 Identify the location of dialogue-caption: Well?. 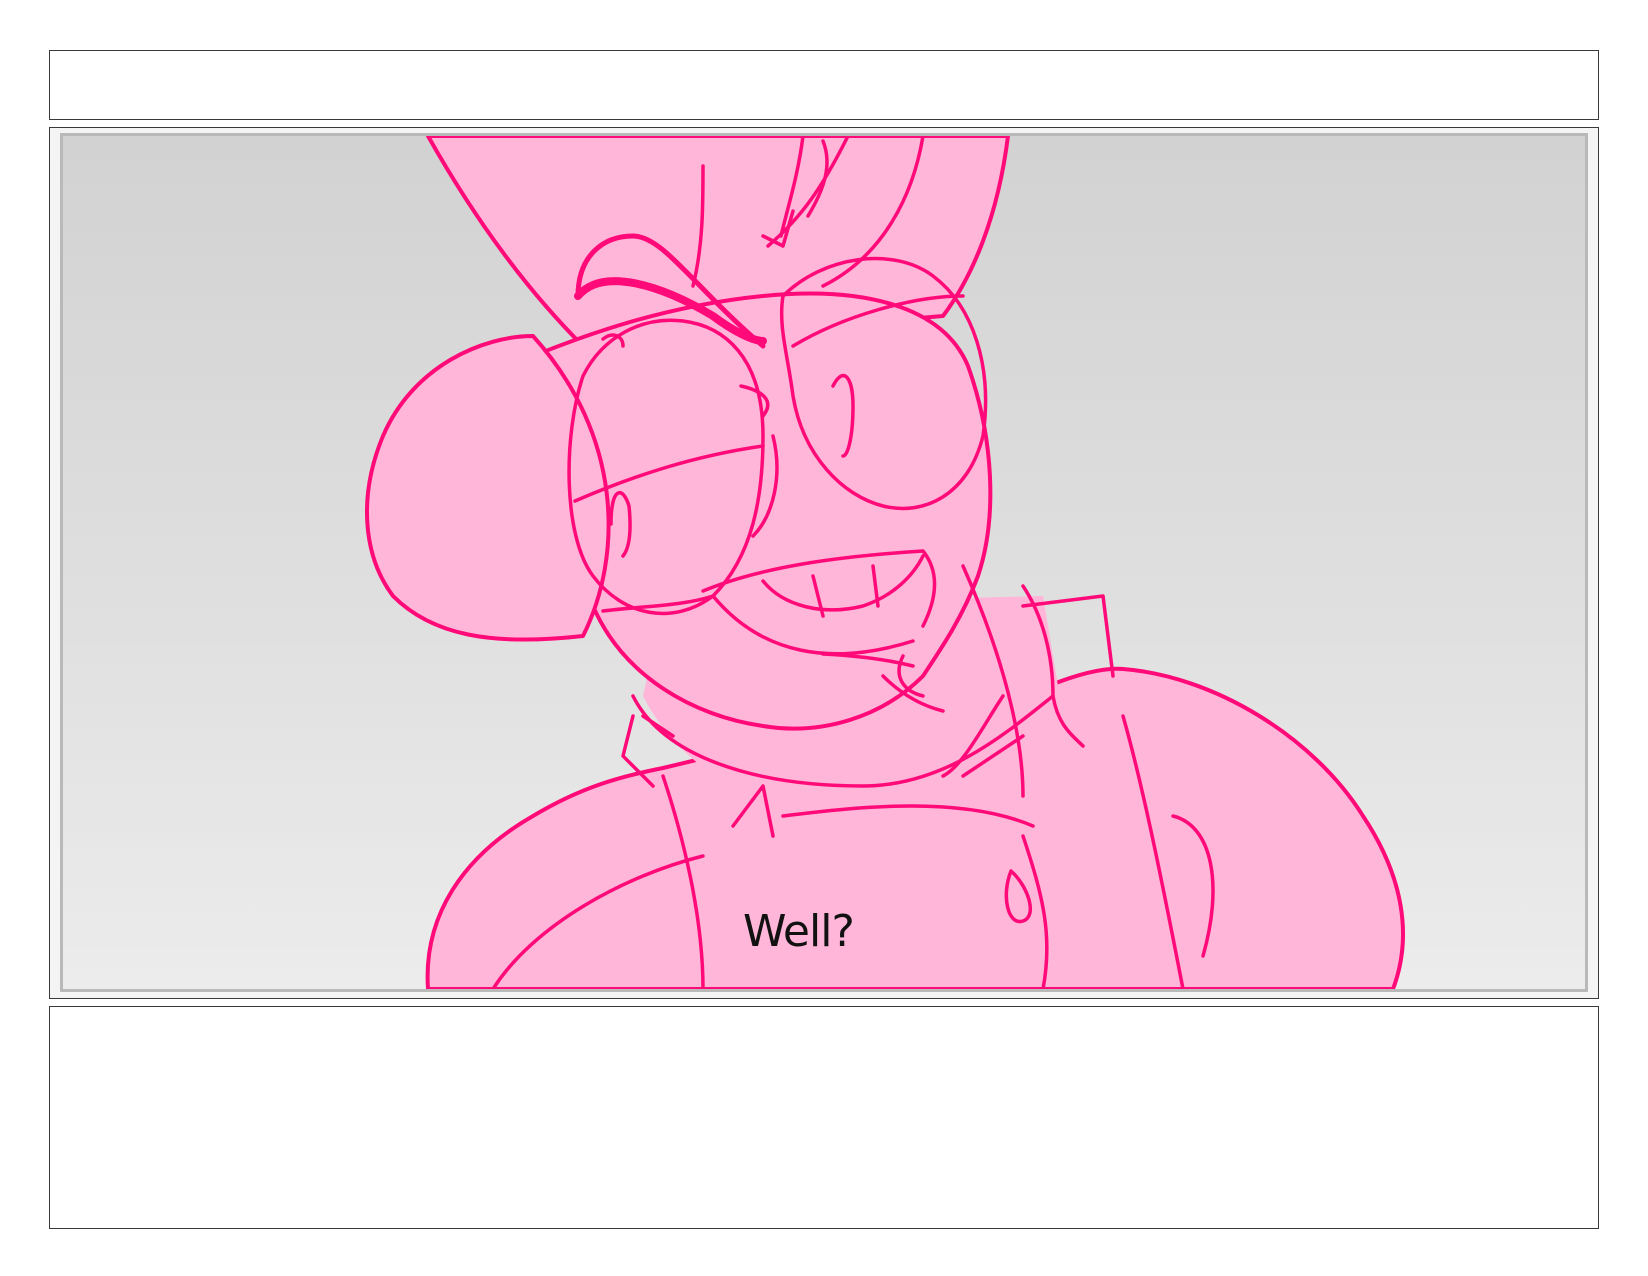
(799, 931).